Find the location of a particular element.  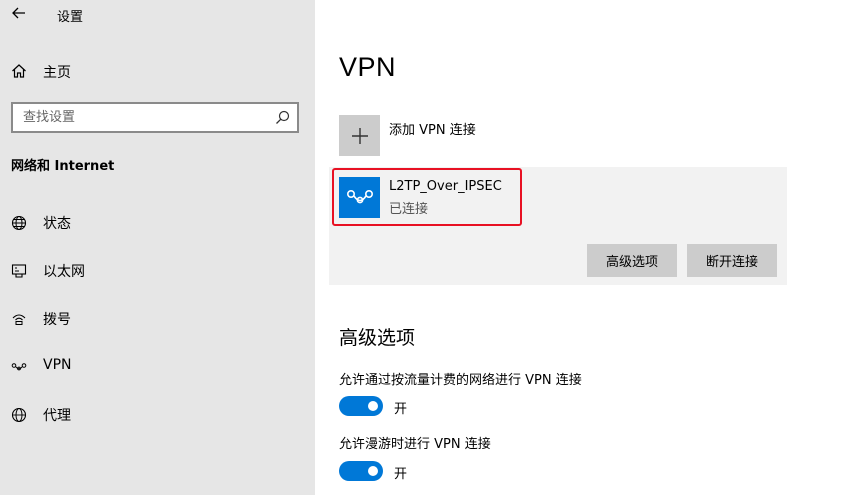

page-title: VPN is located at coordinates (368, 67).